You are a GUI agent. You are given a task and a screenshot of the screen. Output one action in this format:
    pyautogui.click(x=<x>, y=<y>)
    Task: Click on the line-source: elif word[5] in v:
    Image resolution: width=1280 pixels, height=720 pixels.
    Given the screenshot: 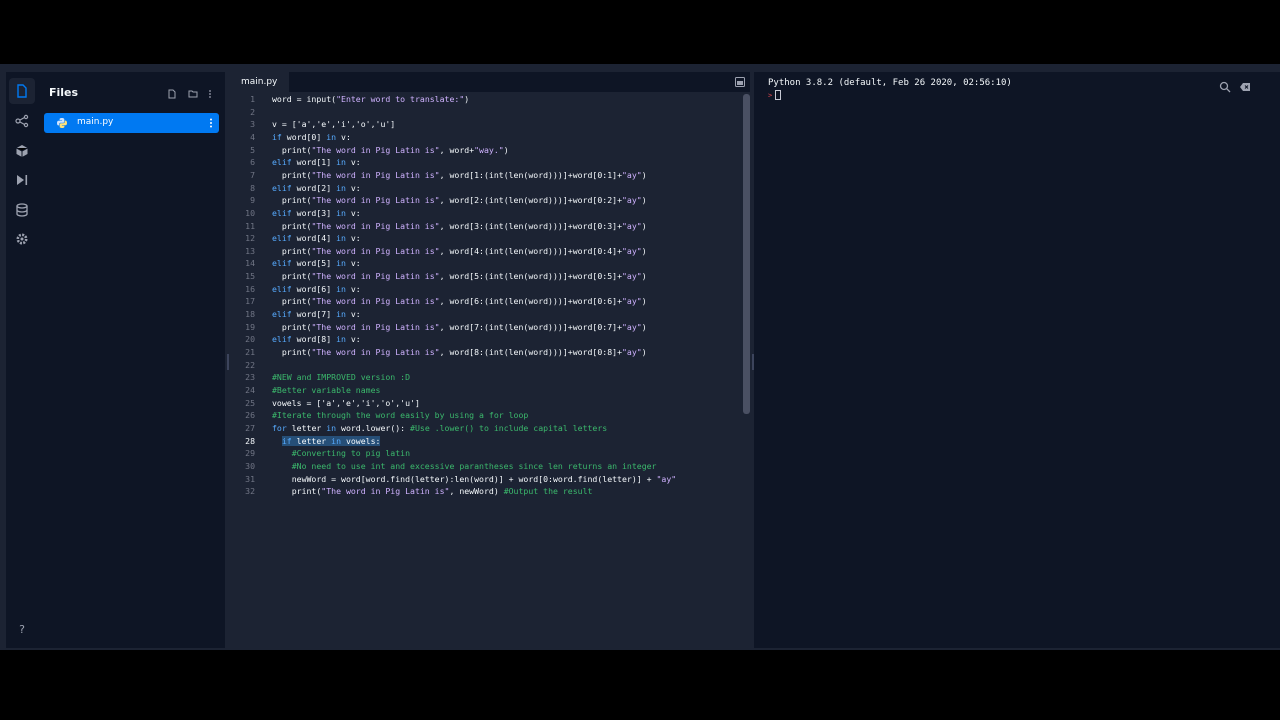 What is the action you would take?
    pyautogui.click(x=316, y=263)
    